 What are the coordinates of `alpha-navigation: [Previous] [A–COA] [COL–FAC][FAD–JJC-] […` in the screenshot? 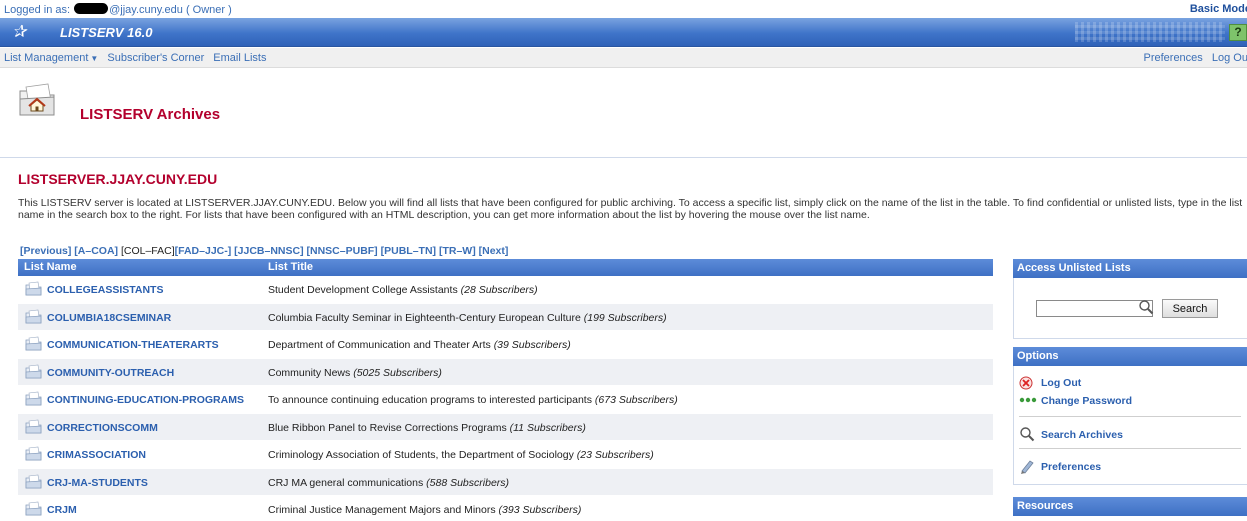 It's located at (264, 251).